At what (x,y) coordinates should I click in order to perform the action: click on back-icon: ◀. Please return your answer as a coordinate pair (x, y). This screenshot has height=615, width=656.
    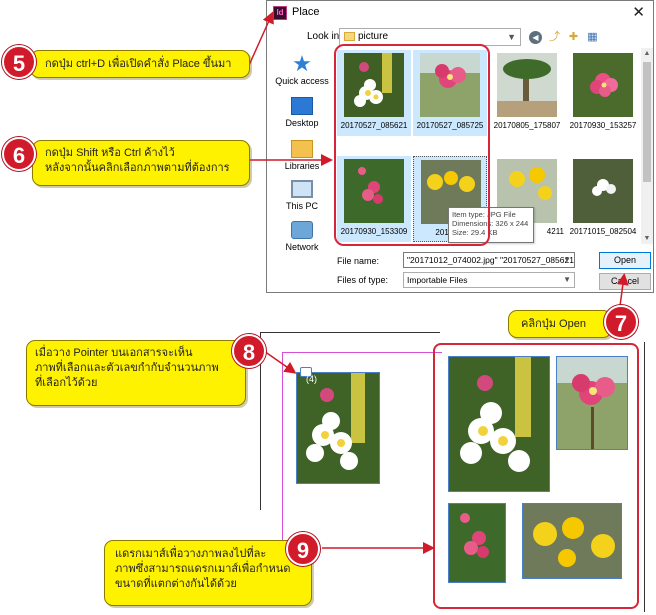
    Looking at the image, I should click on (535, 37).